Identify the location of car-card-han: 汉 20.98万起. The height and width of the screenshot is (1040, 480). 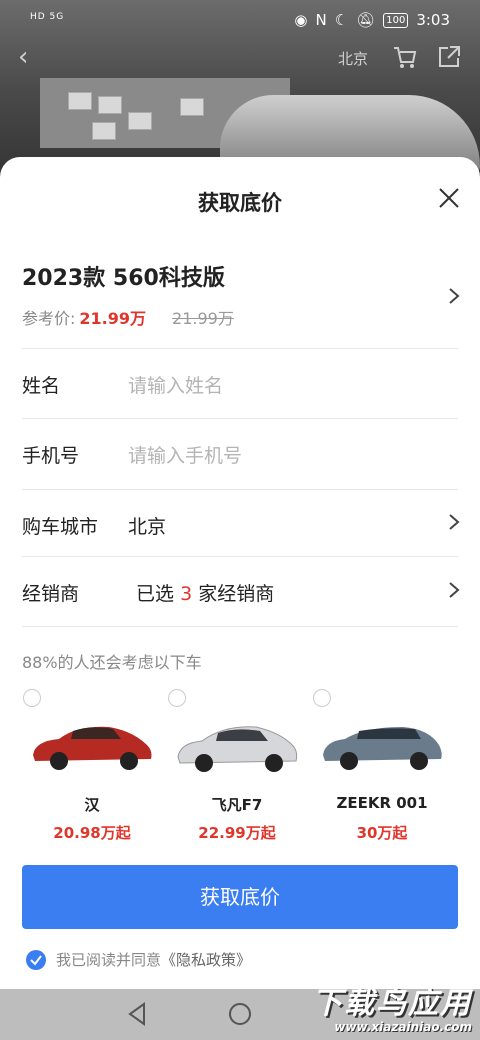
(92, 767).